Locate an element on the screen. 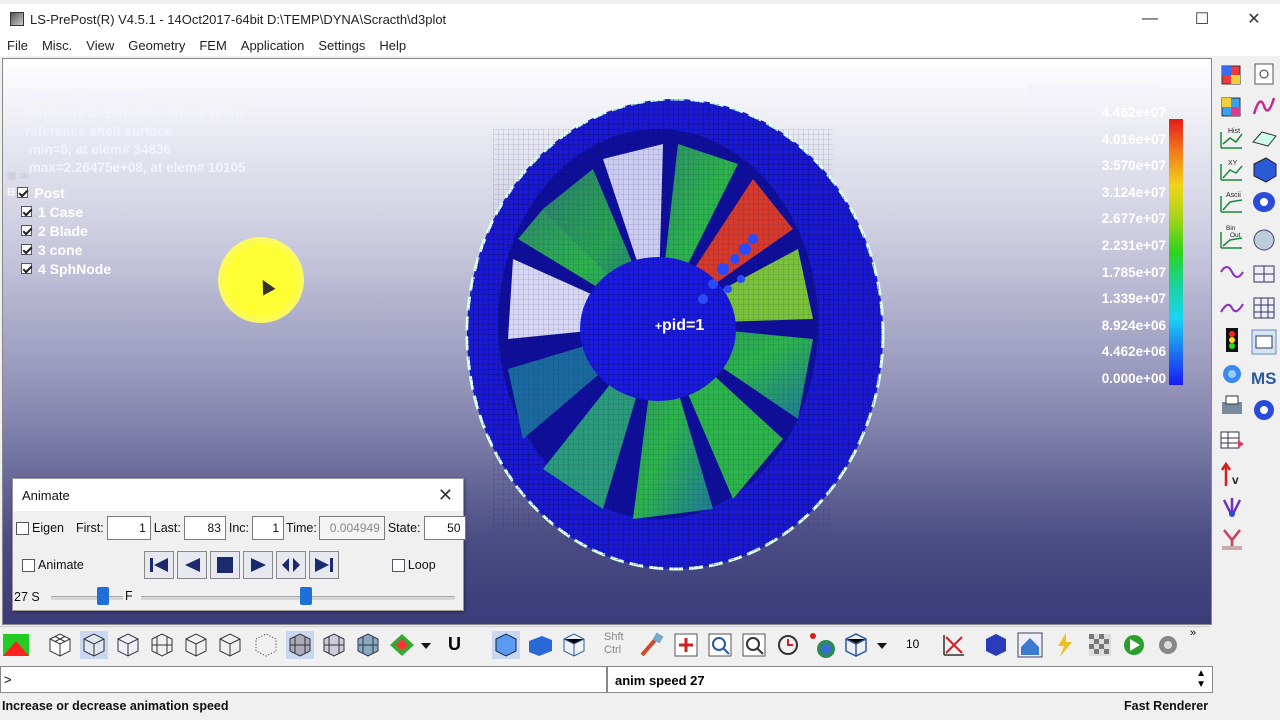 This screenshot has width=1280, height=720. globe-icon is located at coordinates (822, 645).